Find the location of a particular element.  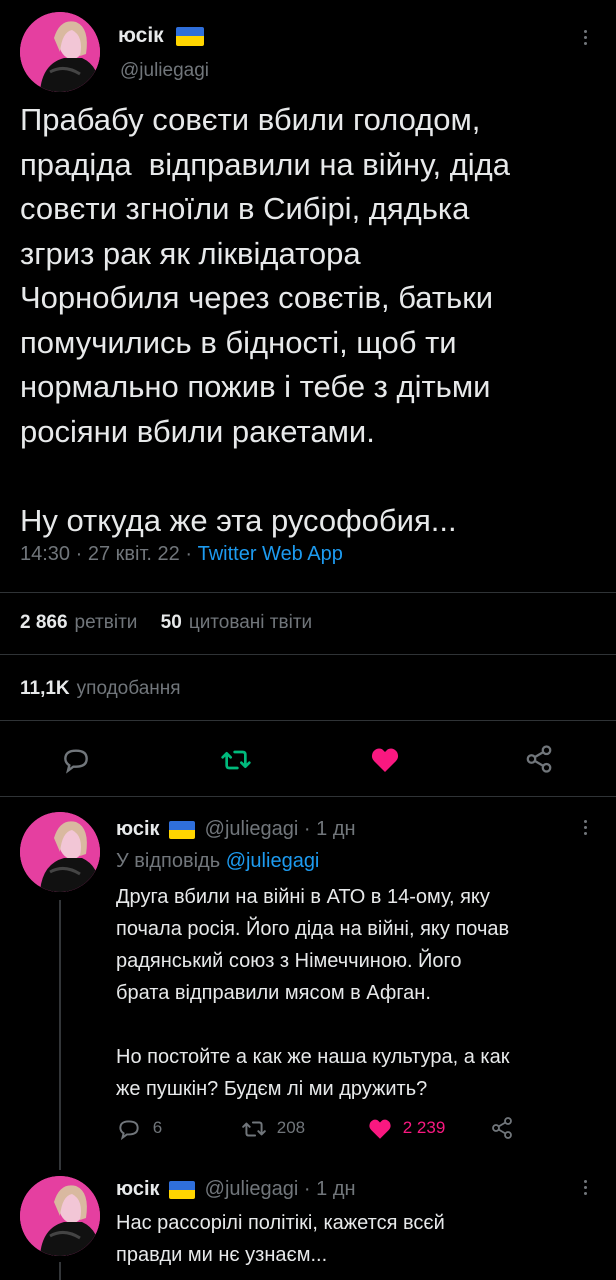

reply-button: 6 is located at coordinates (139, 1129).